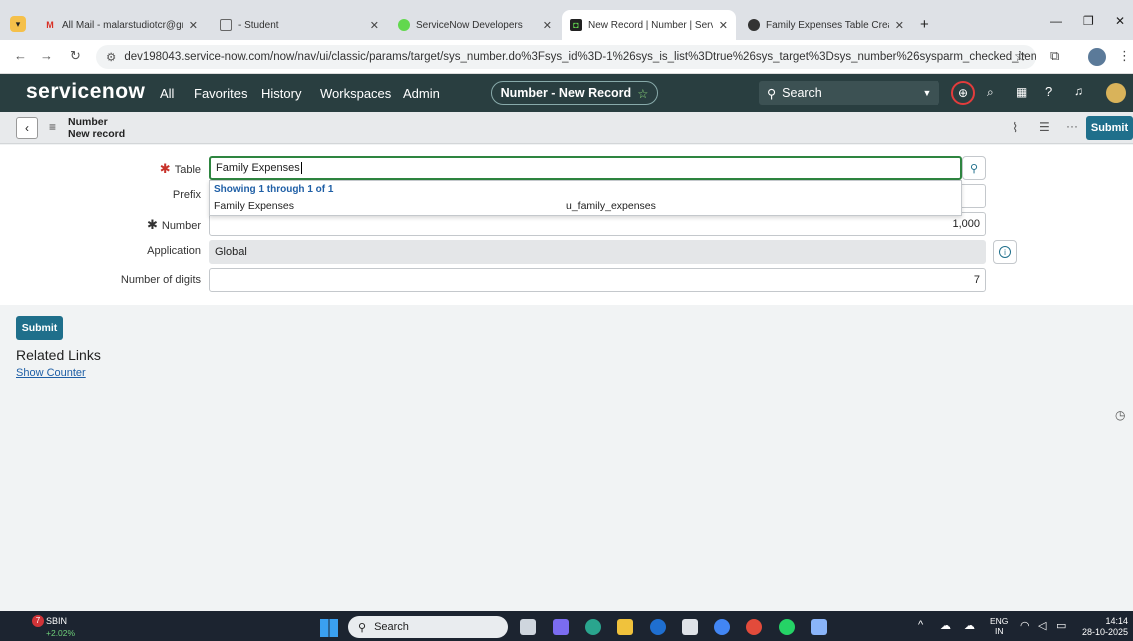 The width and height of the screenshot is (1133, 641). Describe the element at coordinates (754, 627) in the screenshot. I see `chrome-profile-icon` at that location.